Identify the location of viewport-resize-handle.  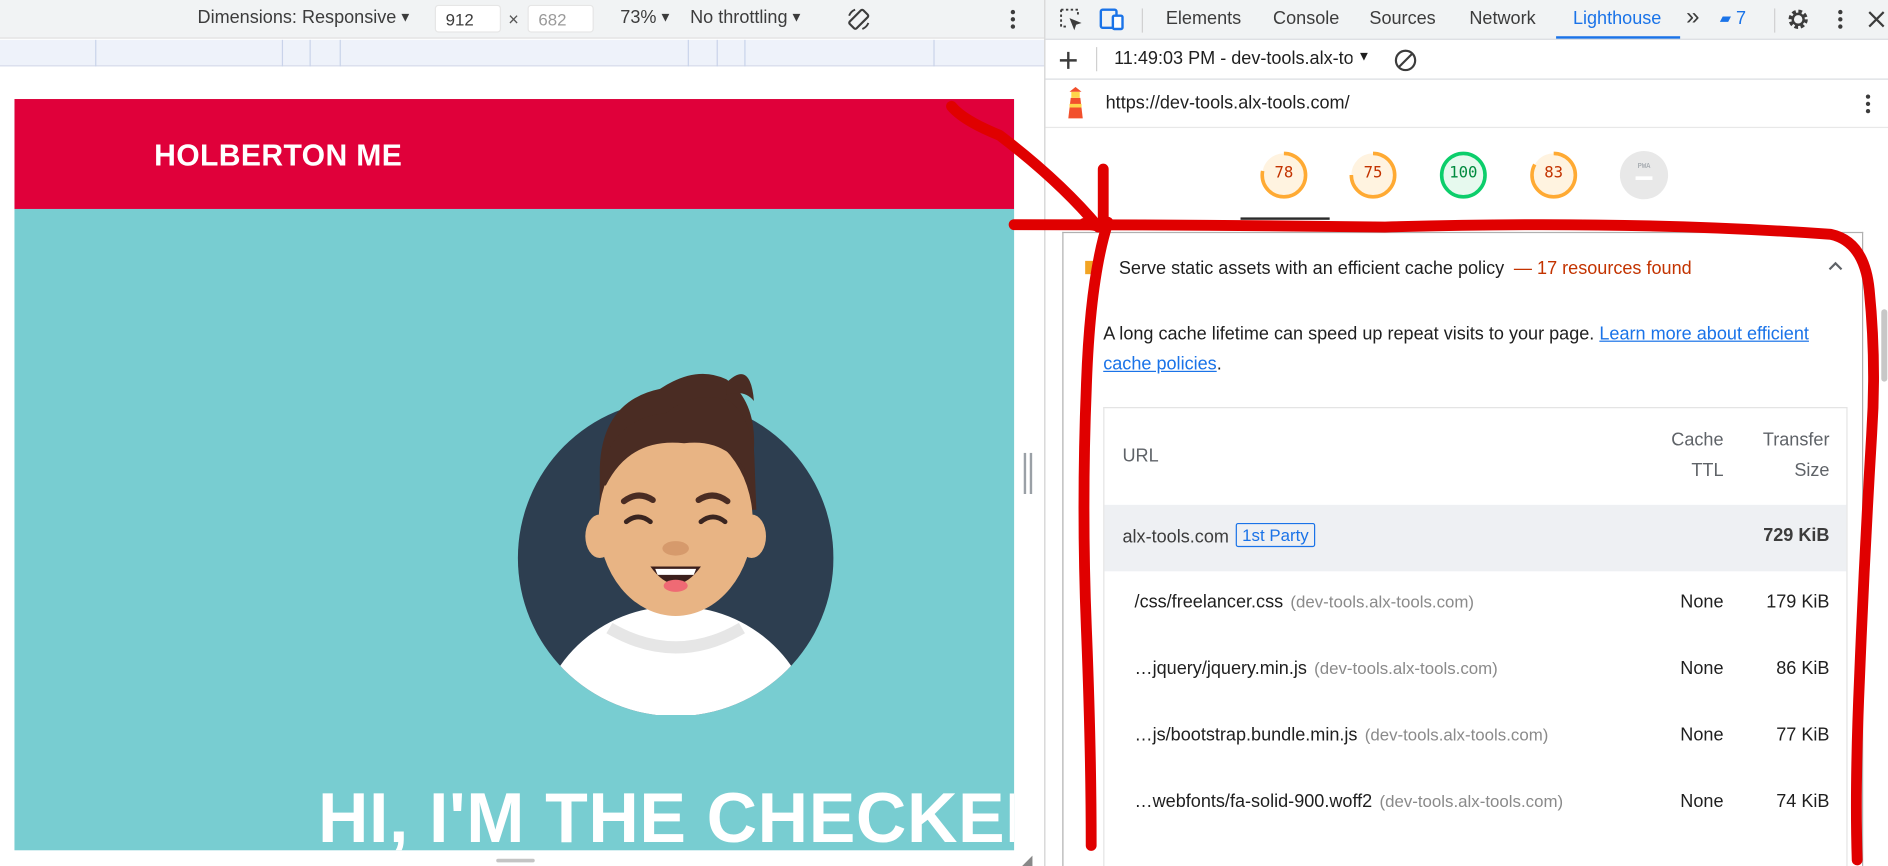
(1028, 473).